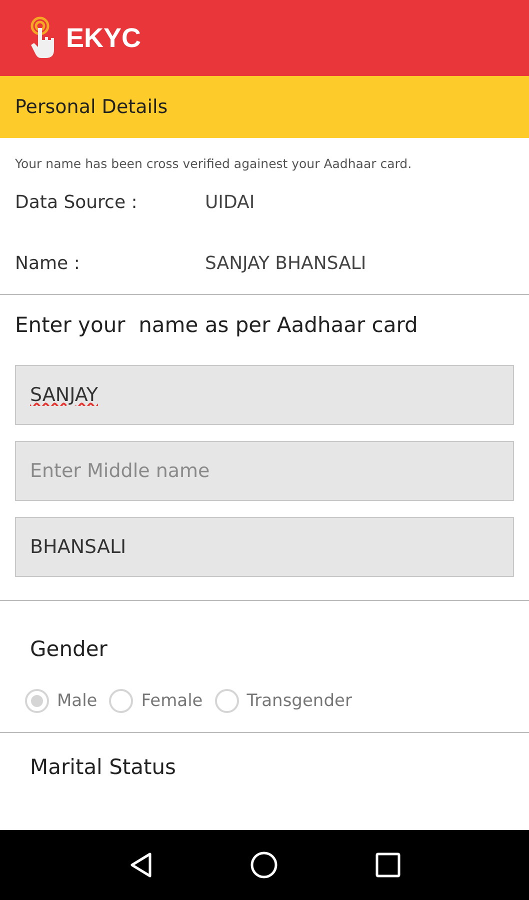 This screenshot has width=529, height=900. What do you see at coordinates (264, 395) in the screenshot?
I see `name-field: SANJAY` at bounding box center [264, 395].